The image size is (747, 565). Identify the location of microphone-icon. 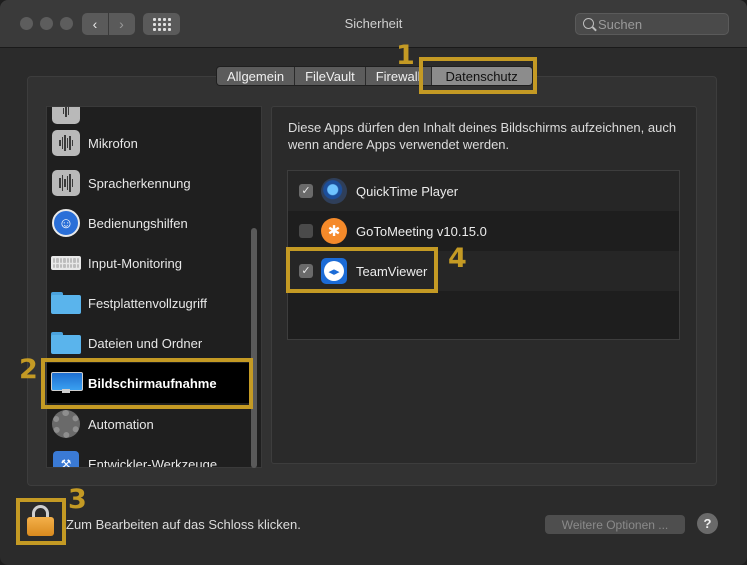
(66, 143).